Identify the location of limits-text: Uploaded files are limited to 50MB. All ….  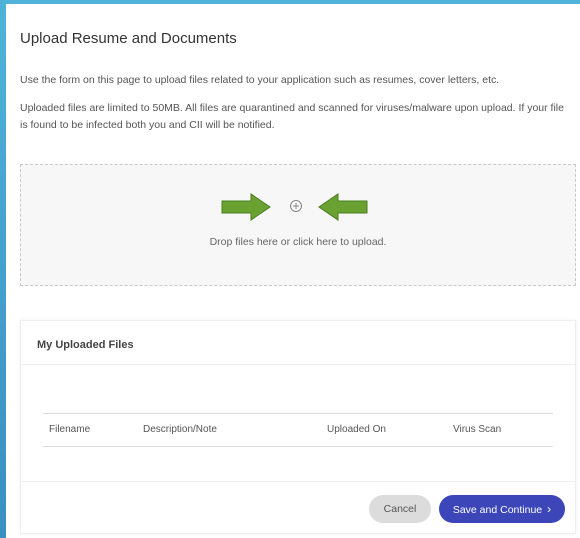
(292, 116).